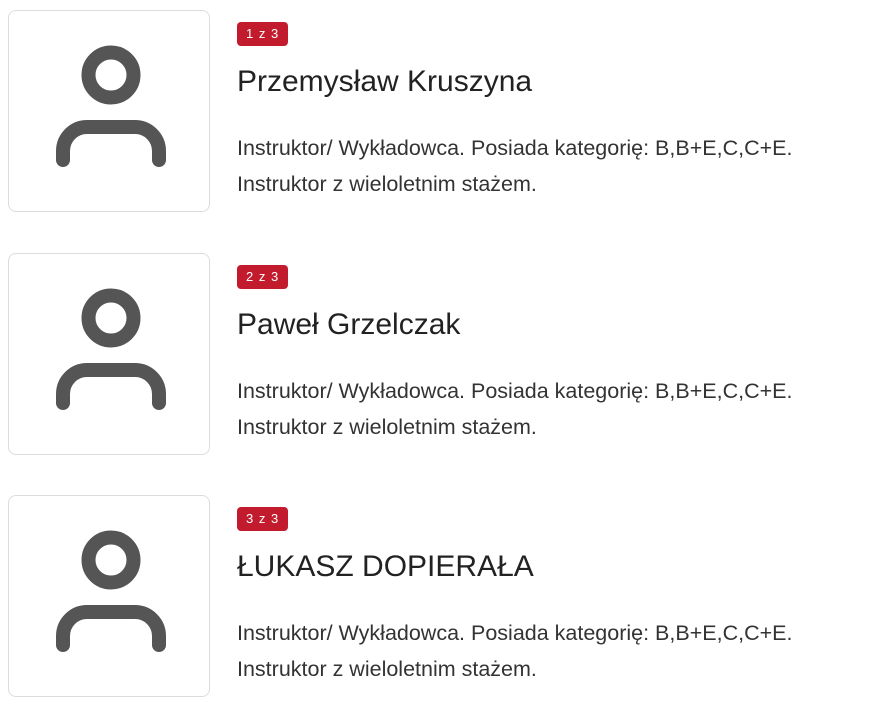  I want to click on instructor-name: Przemysław Kruszyna, so click(385, 81).